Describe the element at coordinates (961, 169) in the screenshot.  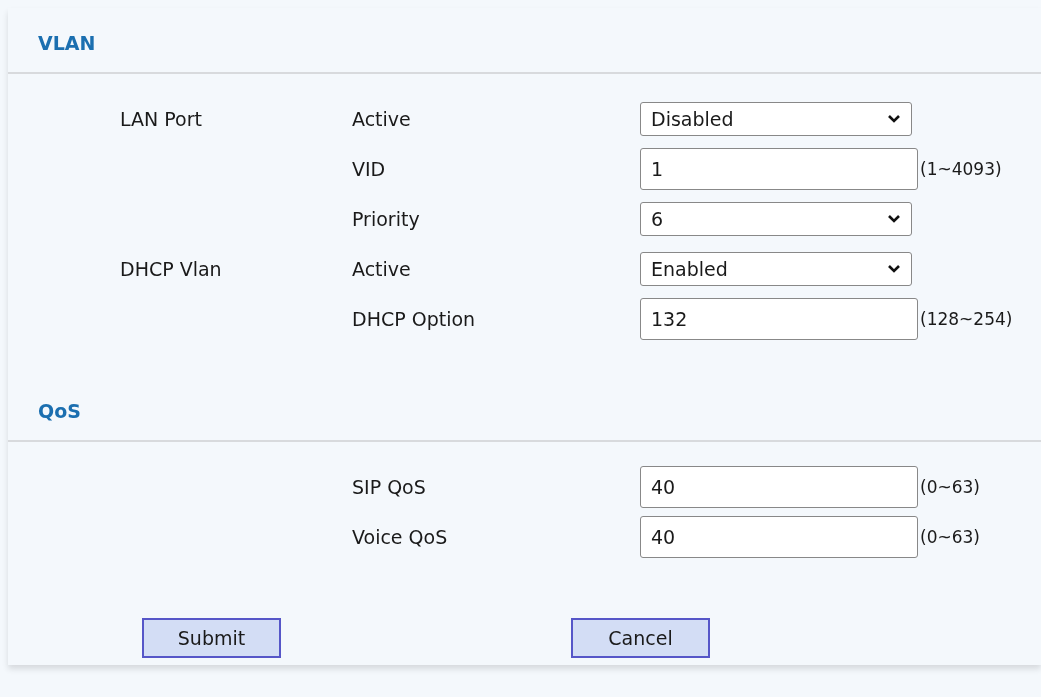
I see `range-hint: (1~4093)` at that location.